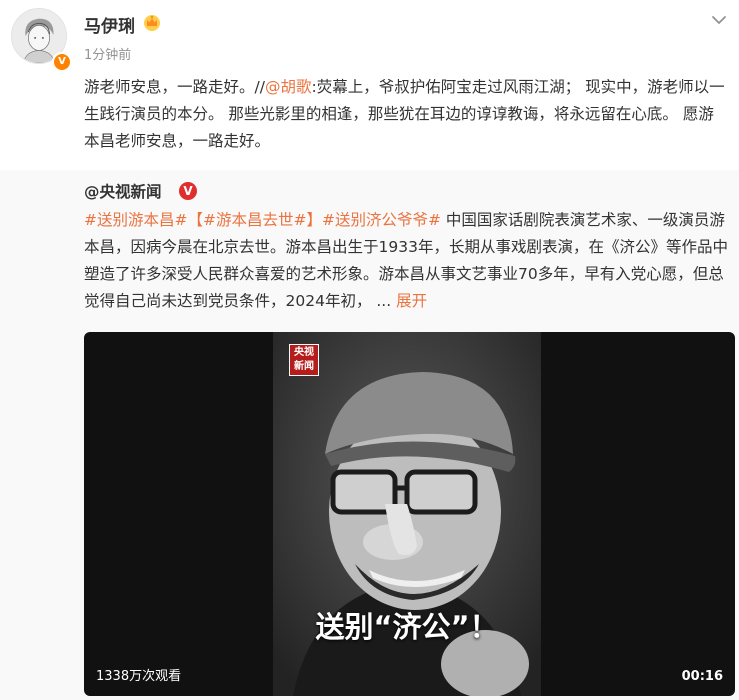 Image resolution: width=739 pixels, height=700 pixels. What do you see at coordinates (123, 191) in the screenshot?
I see `repost-author: @央视新闻` at bounding box center [123, 191].